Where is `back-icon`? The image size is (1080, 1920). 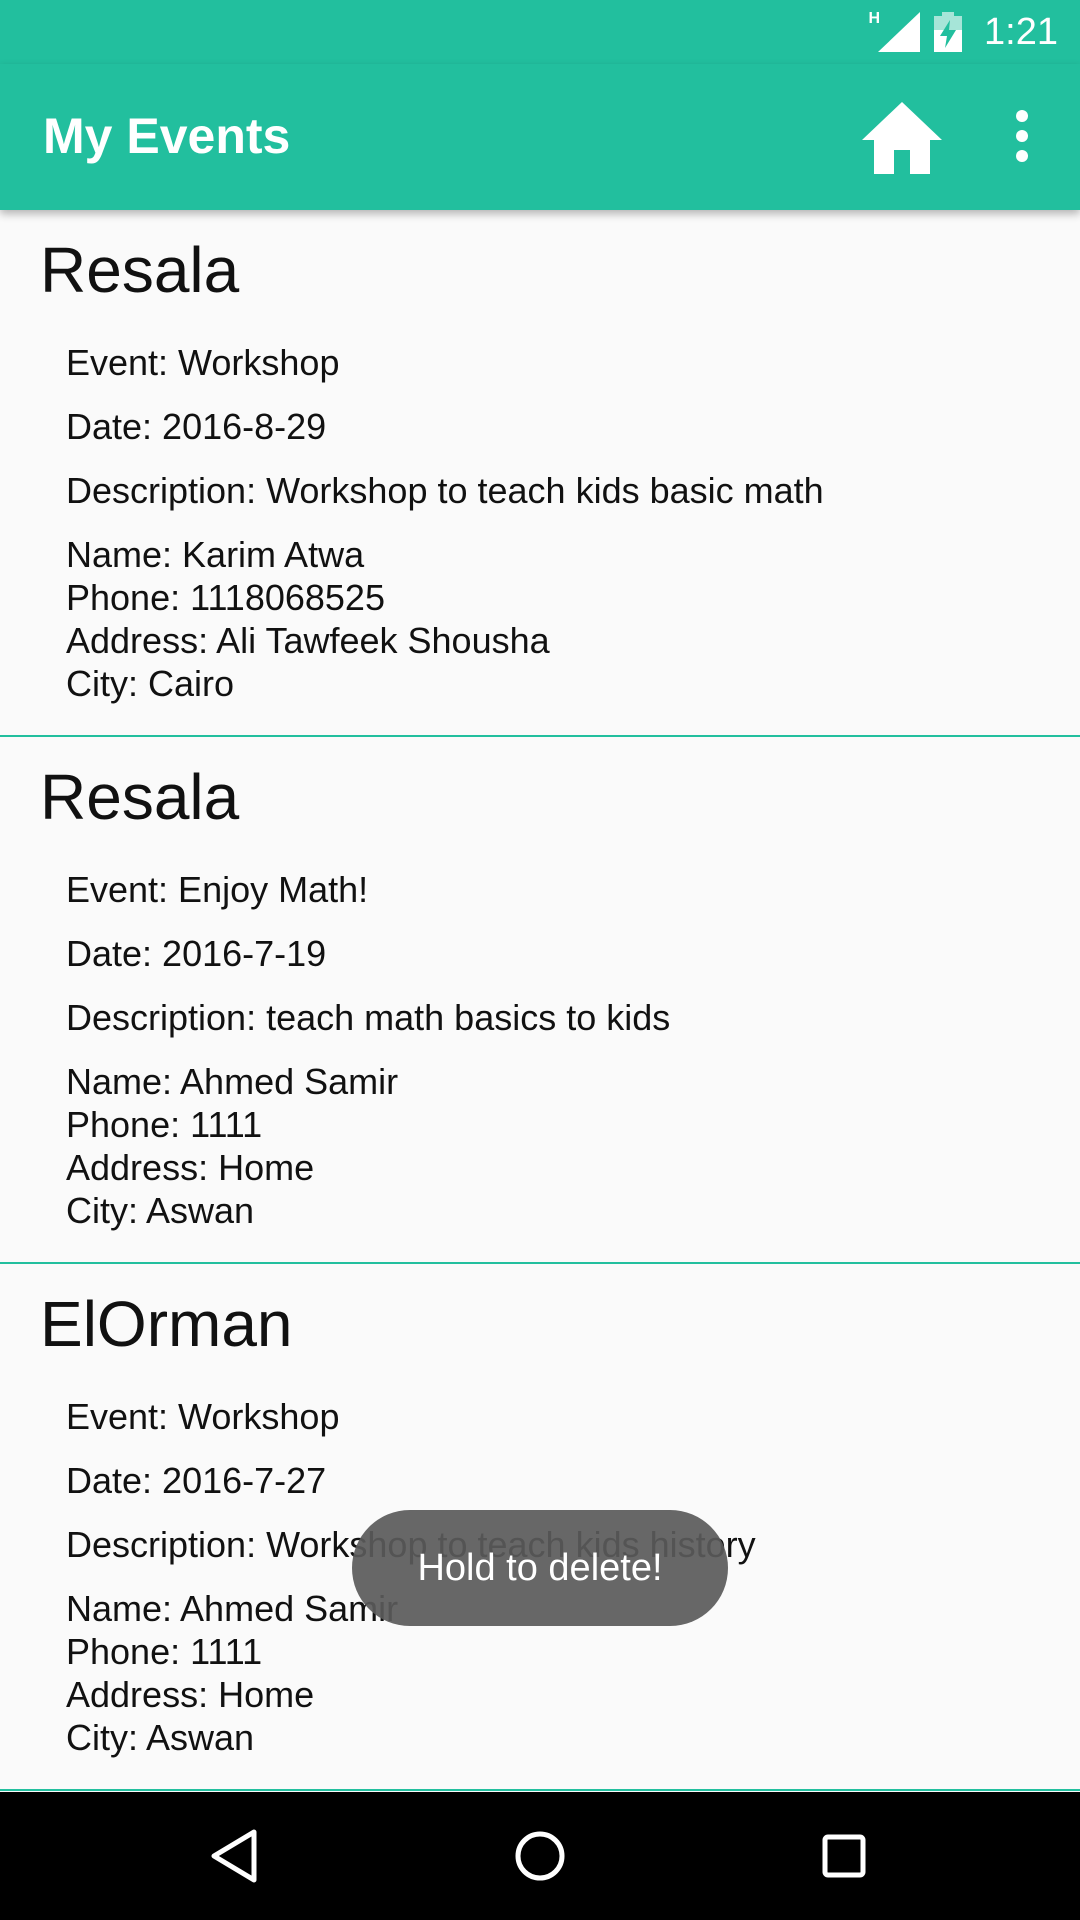 back-icon is located at coordinates (236, 1856).